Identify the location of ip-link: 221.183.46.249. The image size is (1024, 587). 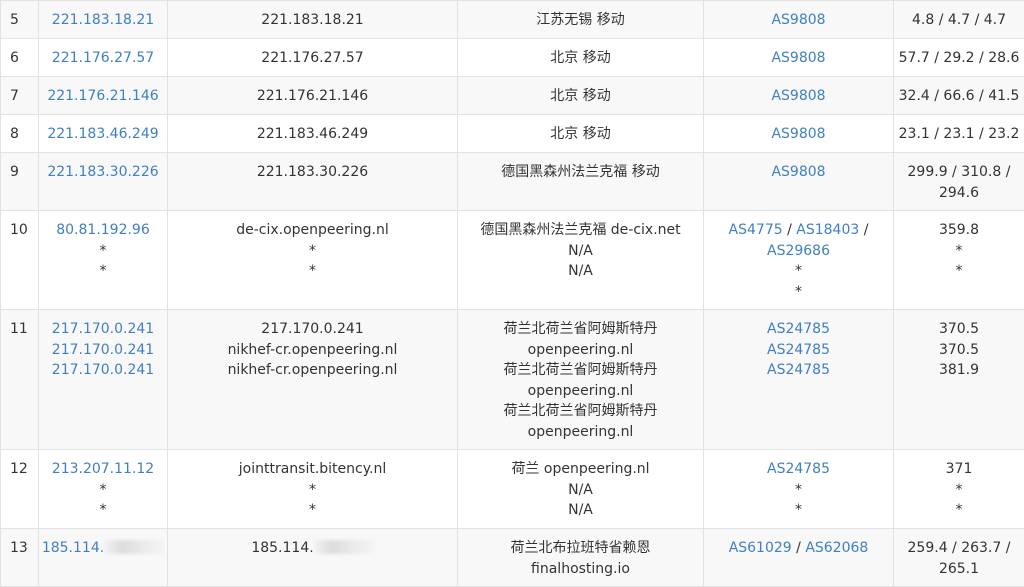
(103, 134).